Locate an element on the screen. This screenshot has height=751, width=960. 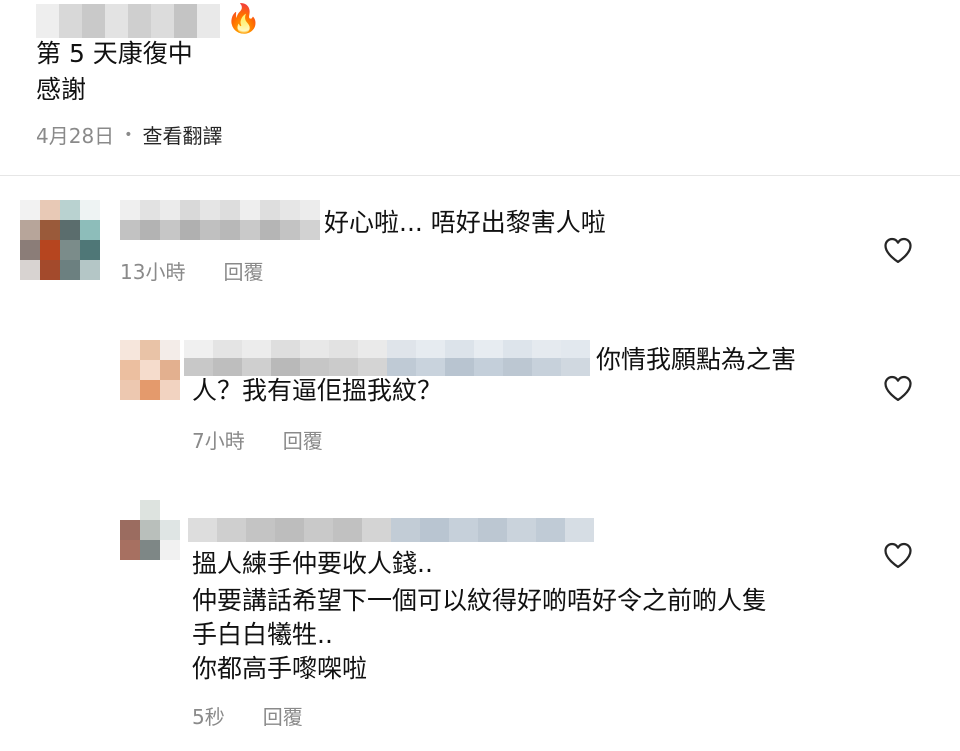
comment-meta: 13小時 回覆 is located at coordinates (191, 270).